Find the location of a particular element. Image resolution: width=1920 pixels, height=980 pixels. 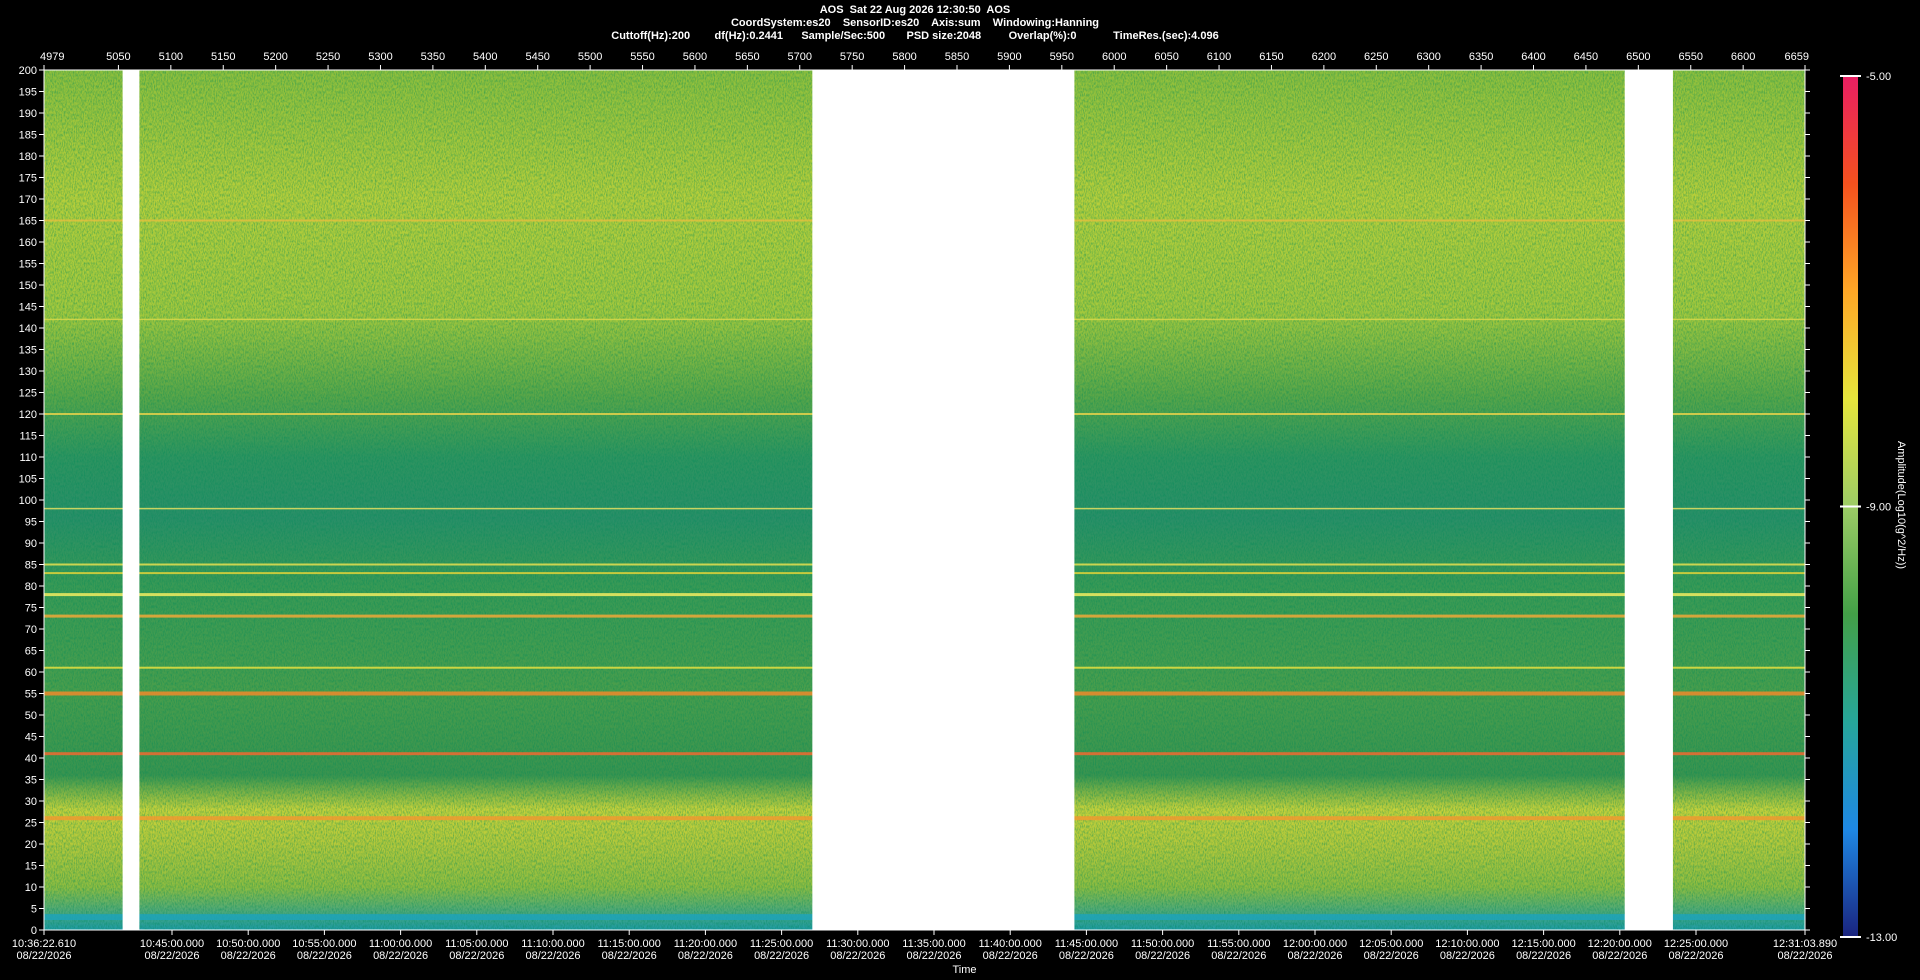

y-tick-label: 155 is located at coordinates (28, 265).